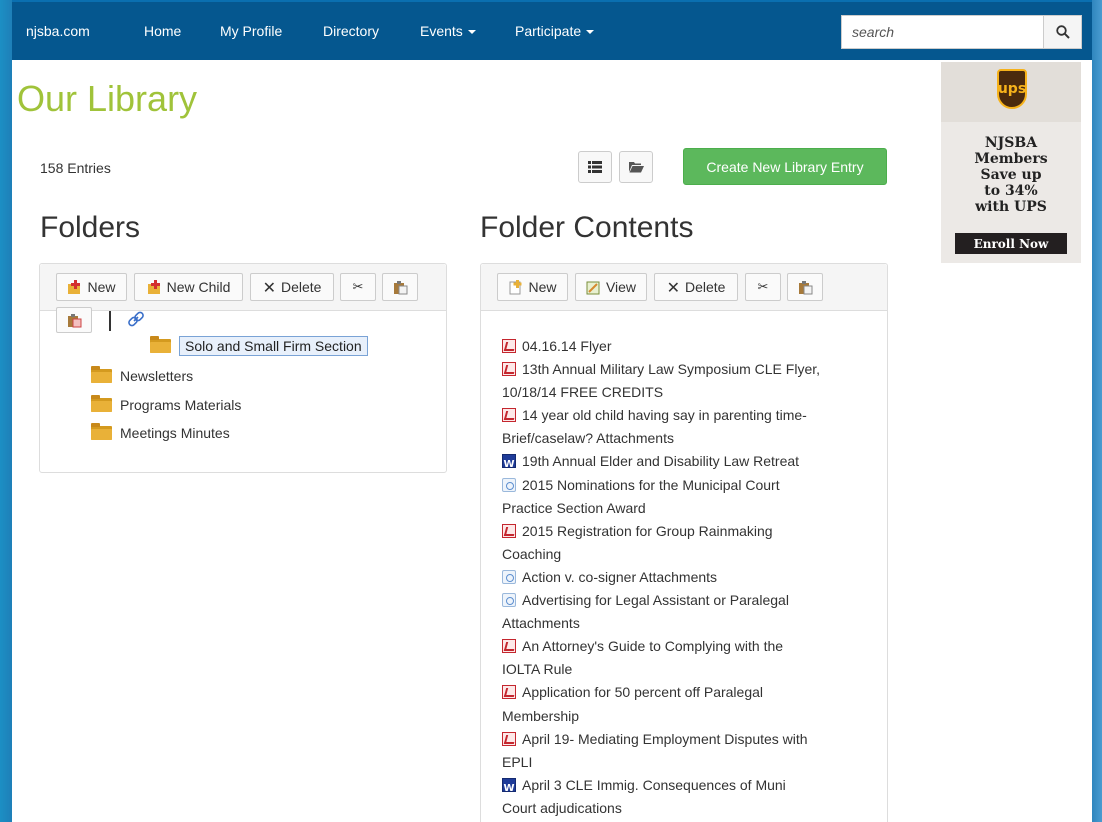 This screenshot has width=1102, height=822. Describe the element at coordinates (574, 507) in the screenshot. I see `file-name-text: Practice Section Award` at that location.